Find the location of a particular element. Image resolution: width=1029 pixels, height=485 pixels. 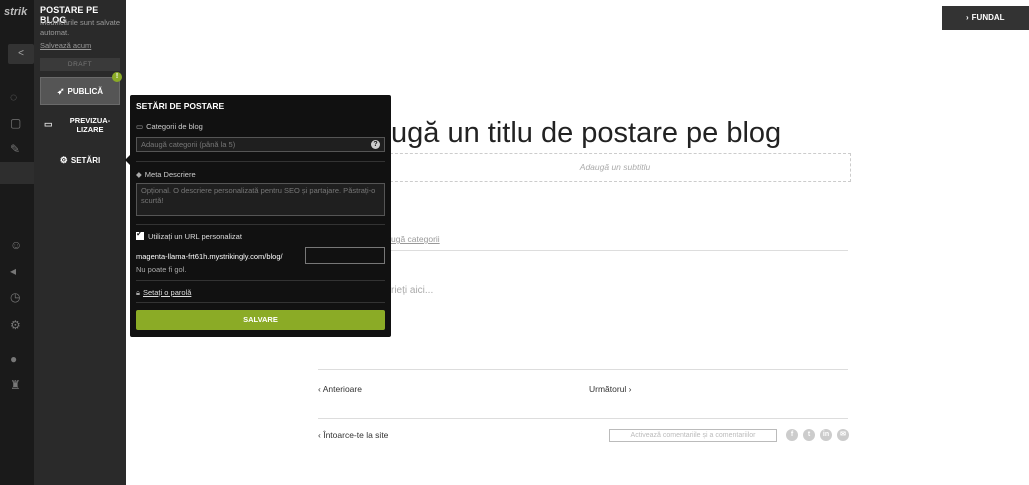

publish-label: PUBLICĂ is located at coordinates (85, 91).